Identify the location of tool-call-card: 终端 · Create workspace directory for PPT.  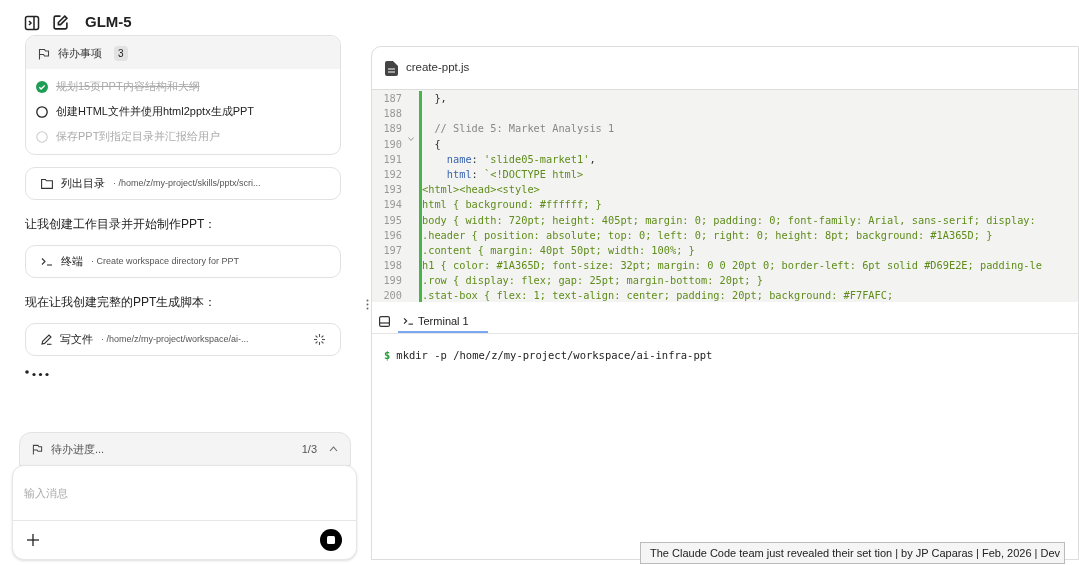
(183, 261).